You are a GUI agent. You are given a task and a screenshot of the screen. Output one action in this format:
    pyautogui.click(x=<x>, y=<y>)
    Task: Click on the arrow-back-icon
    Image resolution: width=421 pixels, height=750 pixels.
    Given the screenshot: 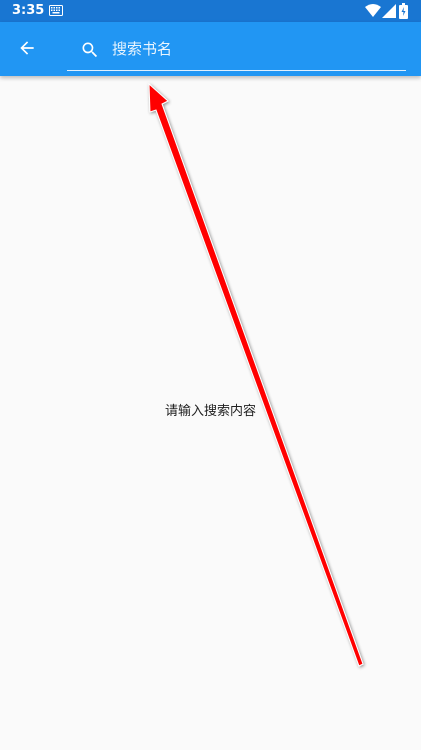 What is the action you would take?
    pyautogui.click(x=27, y=48)
    